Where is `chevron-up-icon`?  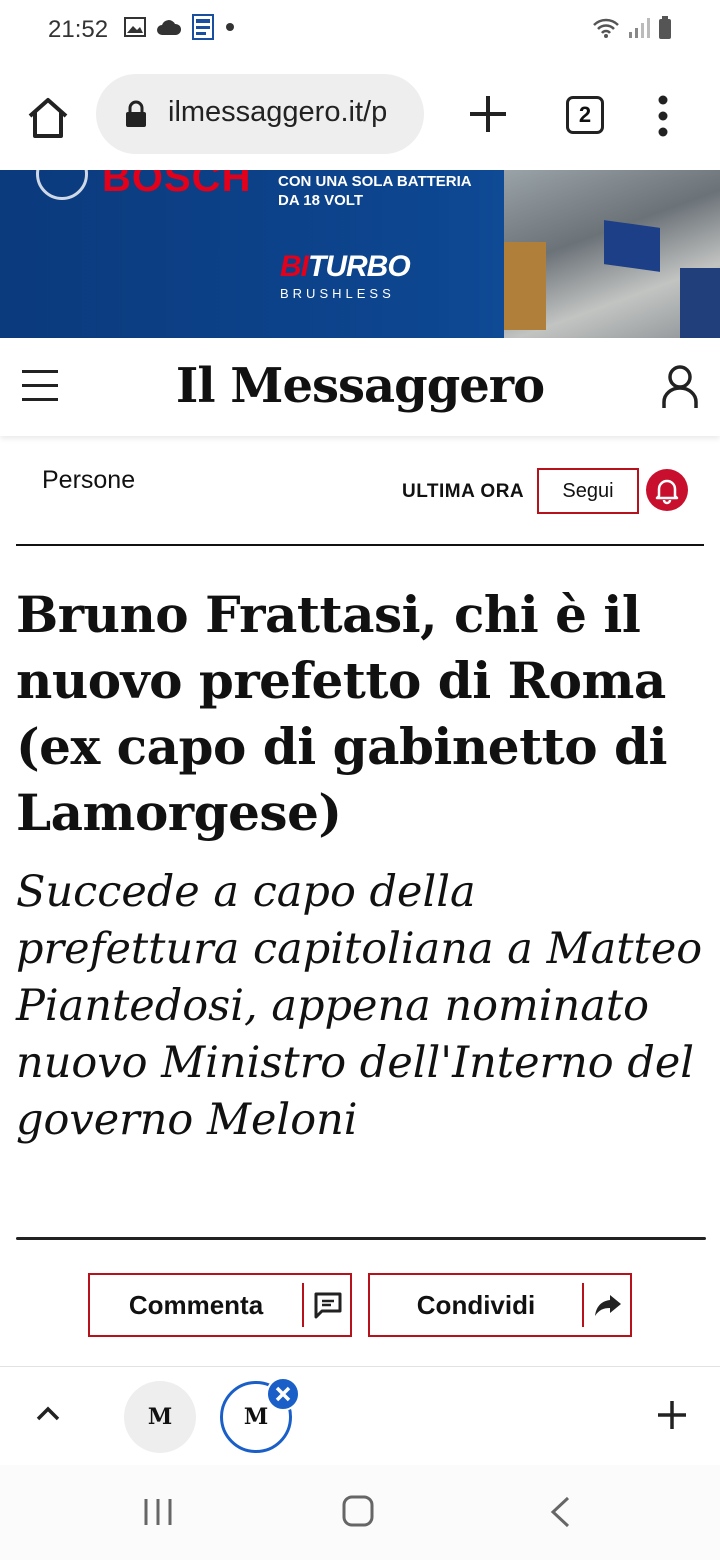 chevron-up-icon is located at coordinates (48, 1413).